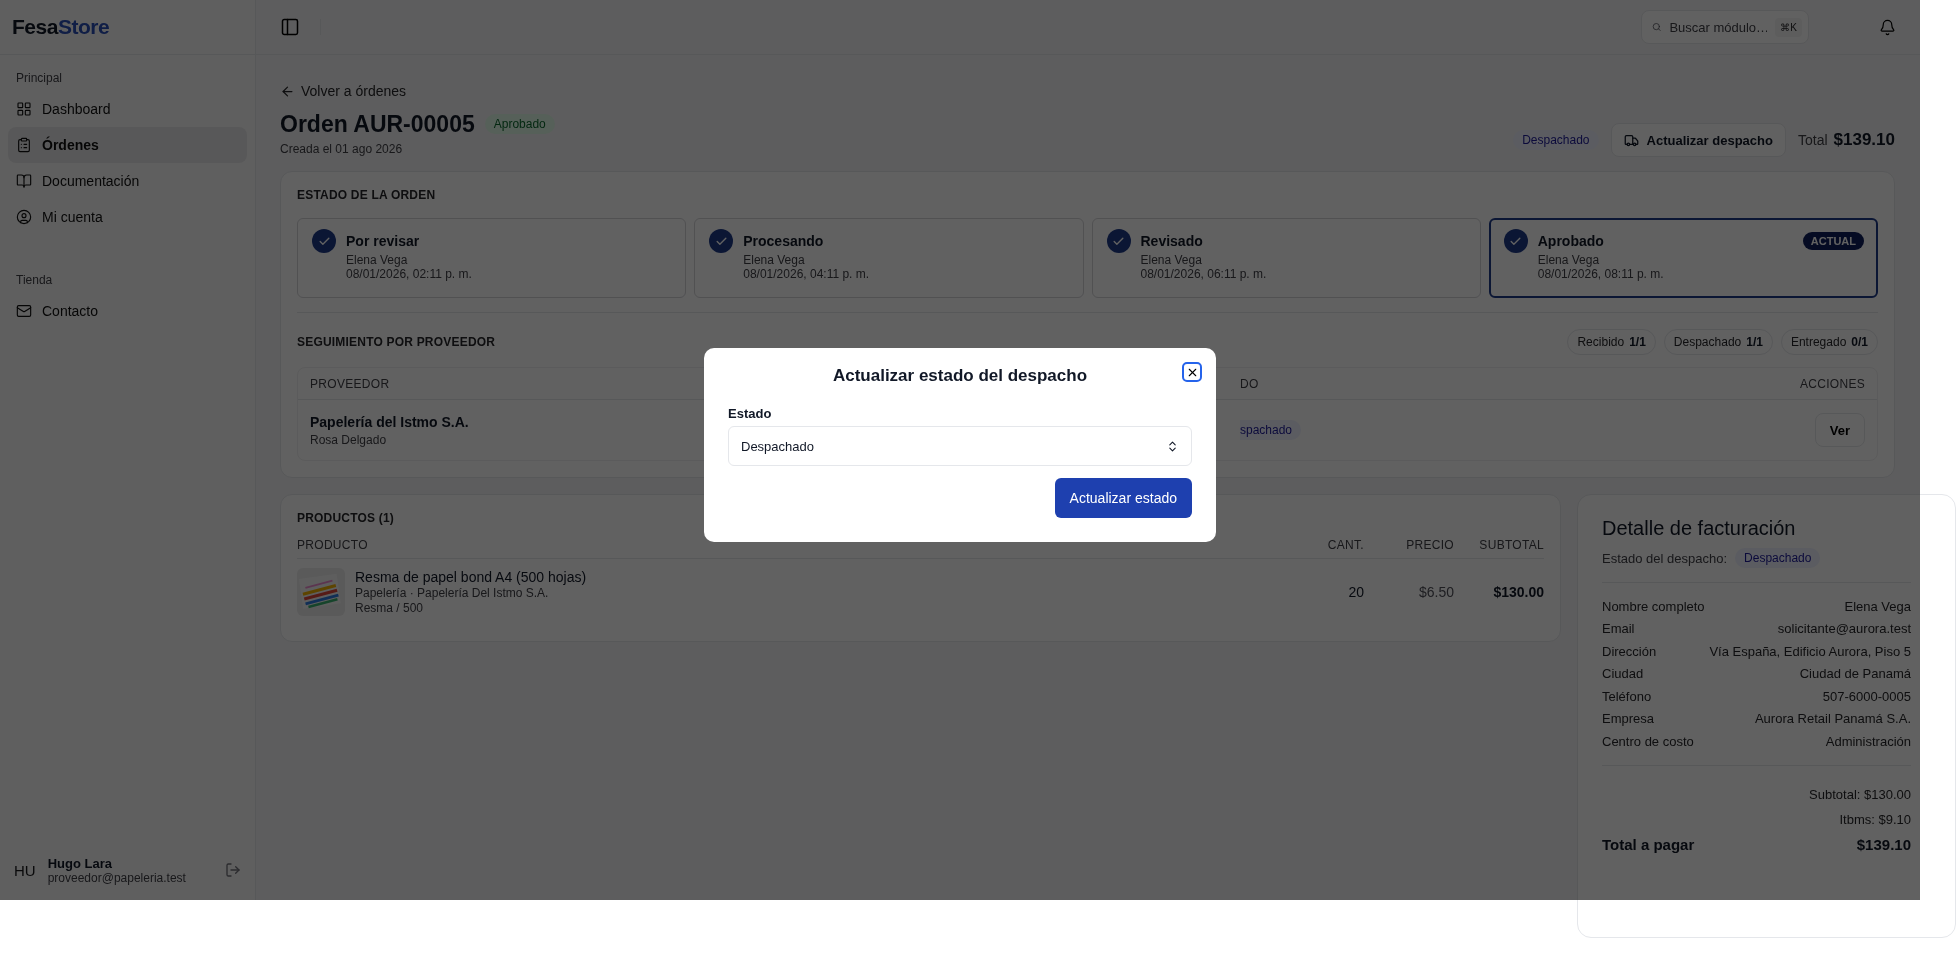  What do you see at coordinates (348, 439) in the screenshot?
I see `provider-contact: Rosa Delgado` at bounding box center [348, 439].